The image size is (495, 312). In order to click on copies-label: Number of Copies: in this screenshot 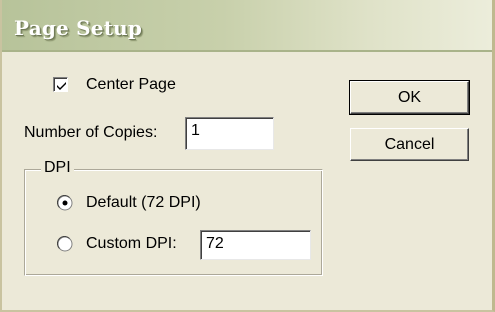, I will do `click(91, 132)`.